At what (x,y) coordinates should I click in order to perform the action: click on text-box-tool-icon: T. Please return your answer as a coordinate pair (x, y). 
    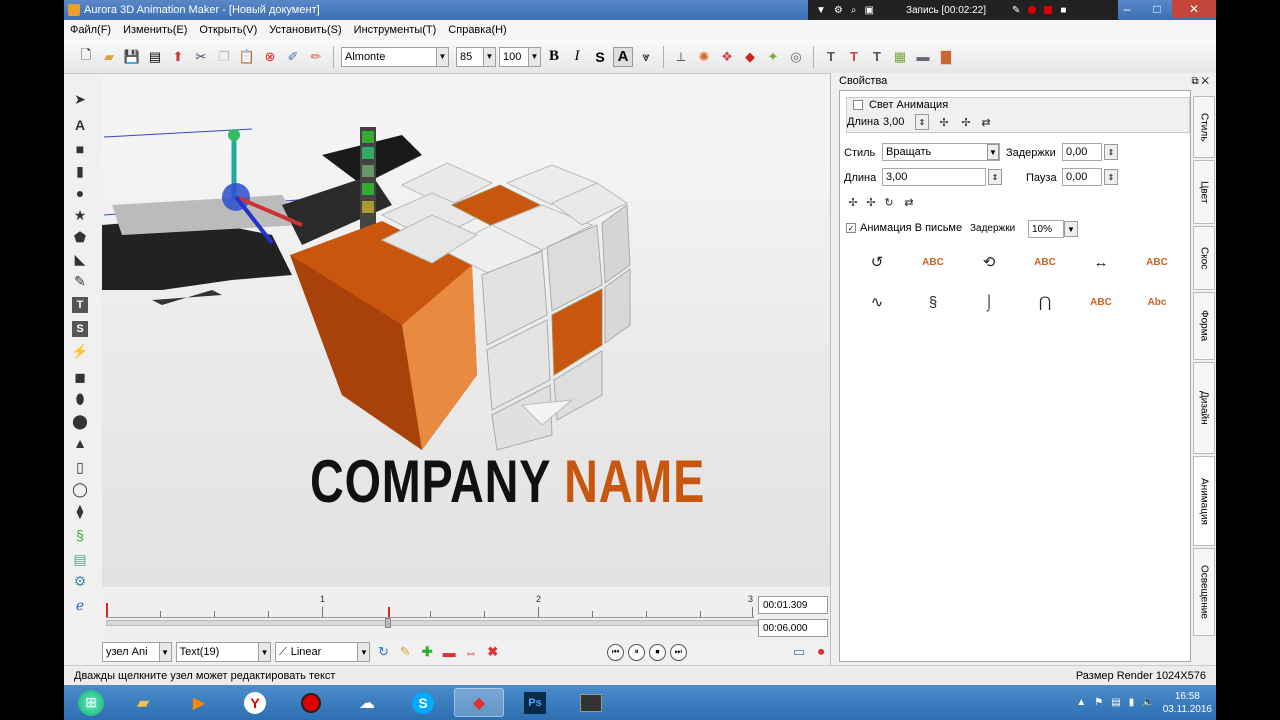
    Looking at the image, I should click on (80, 305).